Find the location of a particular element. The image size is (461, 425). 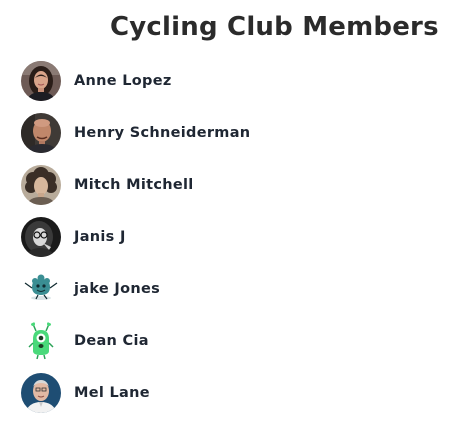

list-item-member-anne-lopez: Anne Lopez is located at coordinates (135, 81).